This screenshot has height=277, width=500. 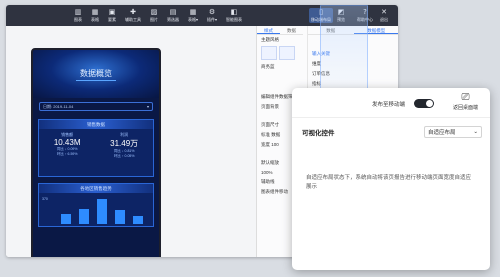 I want to click on phone-title: 数据概览, so click(x=96, y=74).